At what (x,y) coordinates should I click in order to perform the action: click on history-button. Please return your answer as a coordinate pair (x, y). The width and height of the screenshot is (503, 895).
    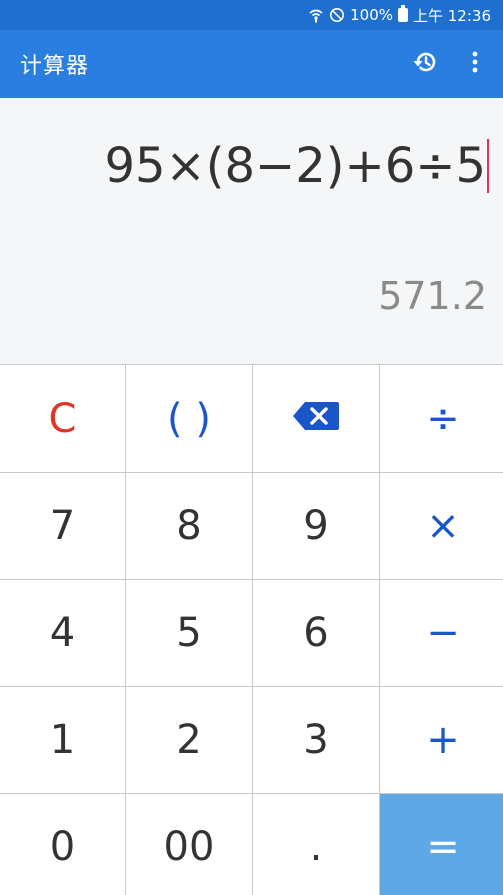
    Looking at the image, I should click on (425, 64).